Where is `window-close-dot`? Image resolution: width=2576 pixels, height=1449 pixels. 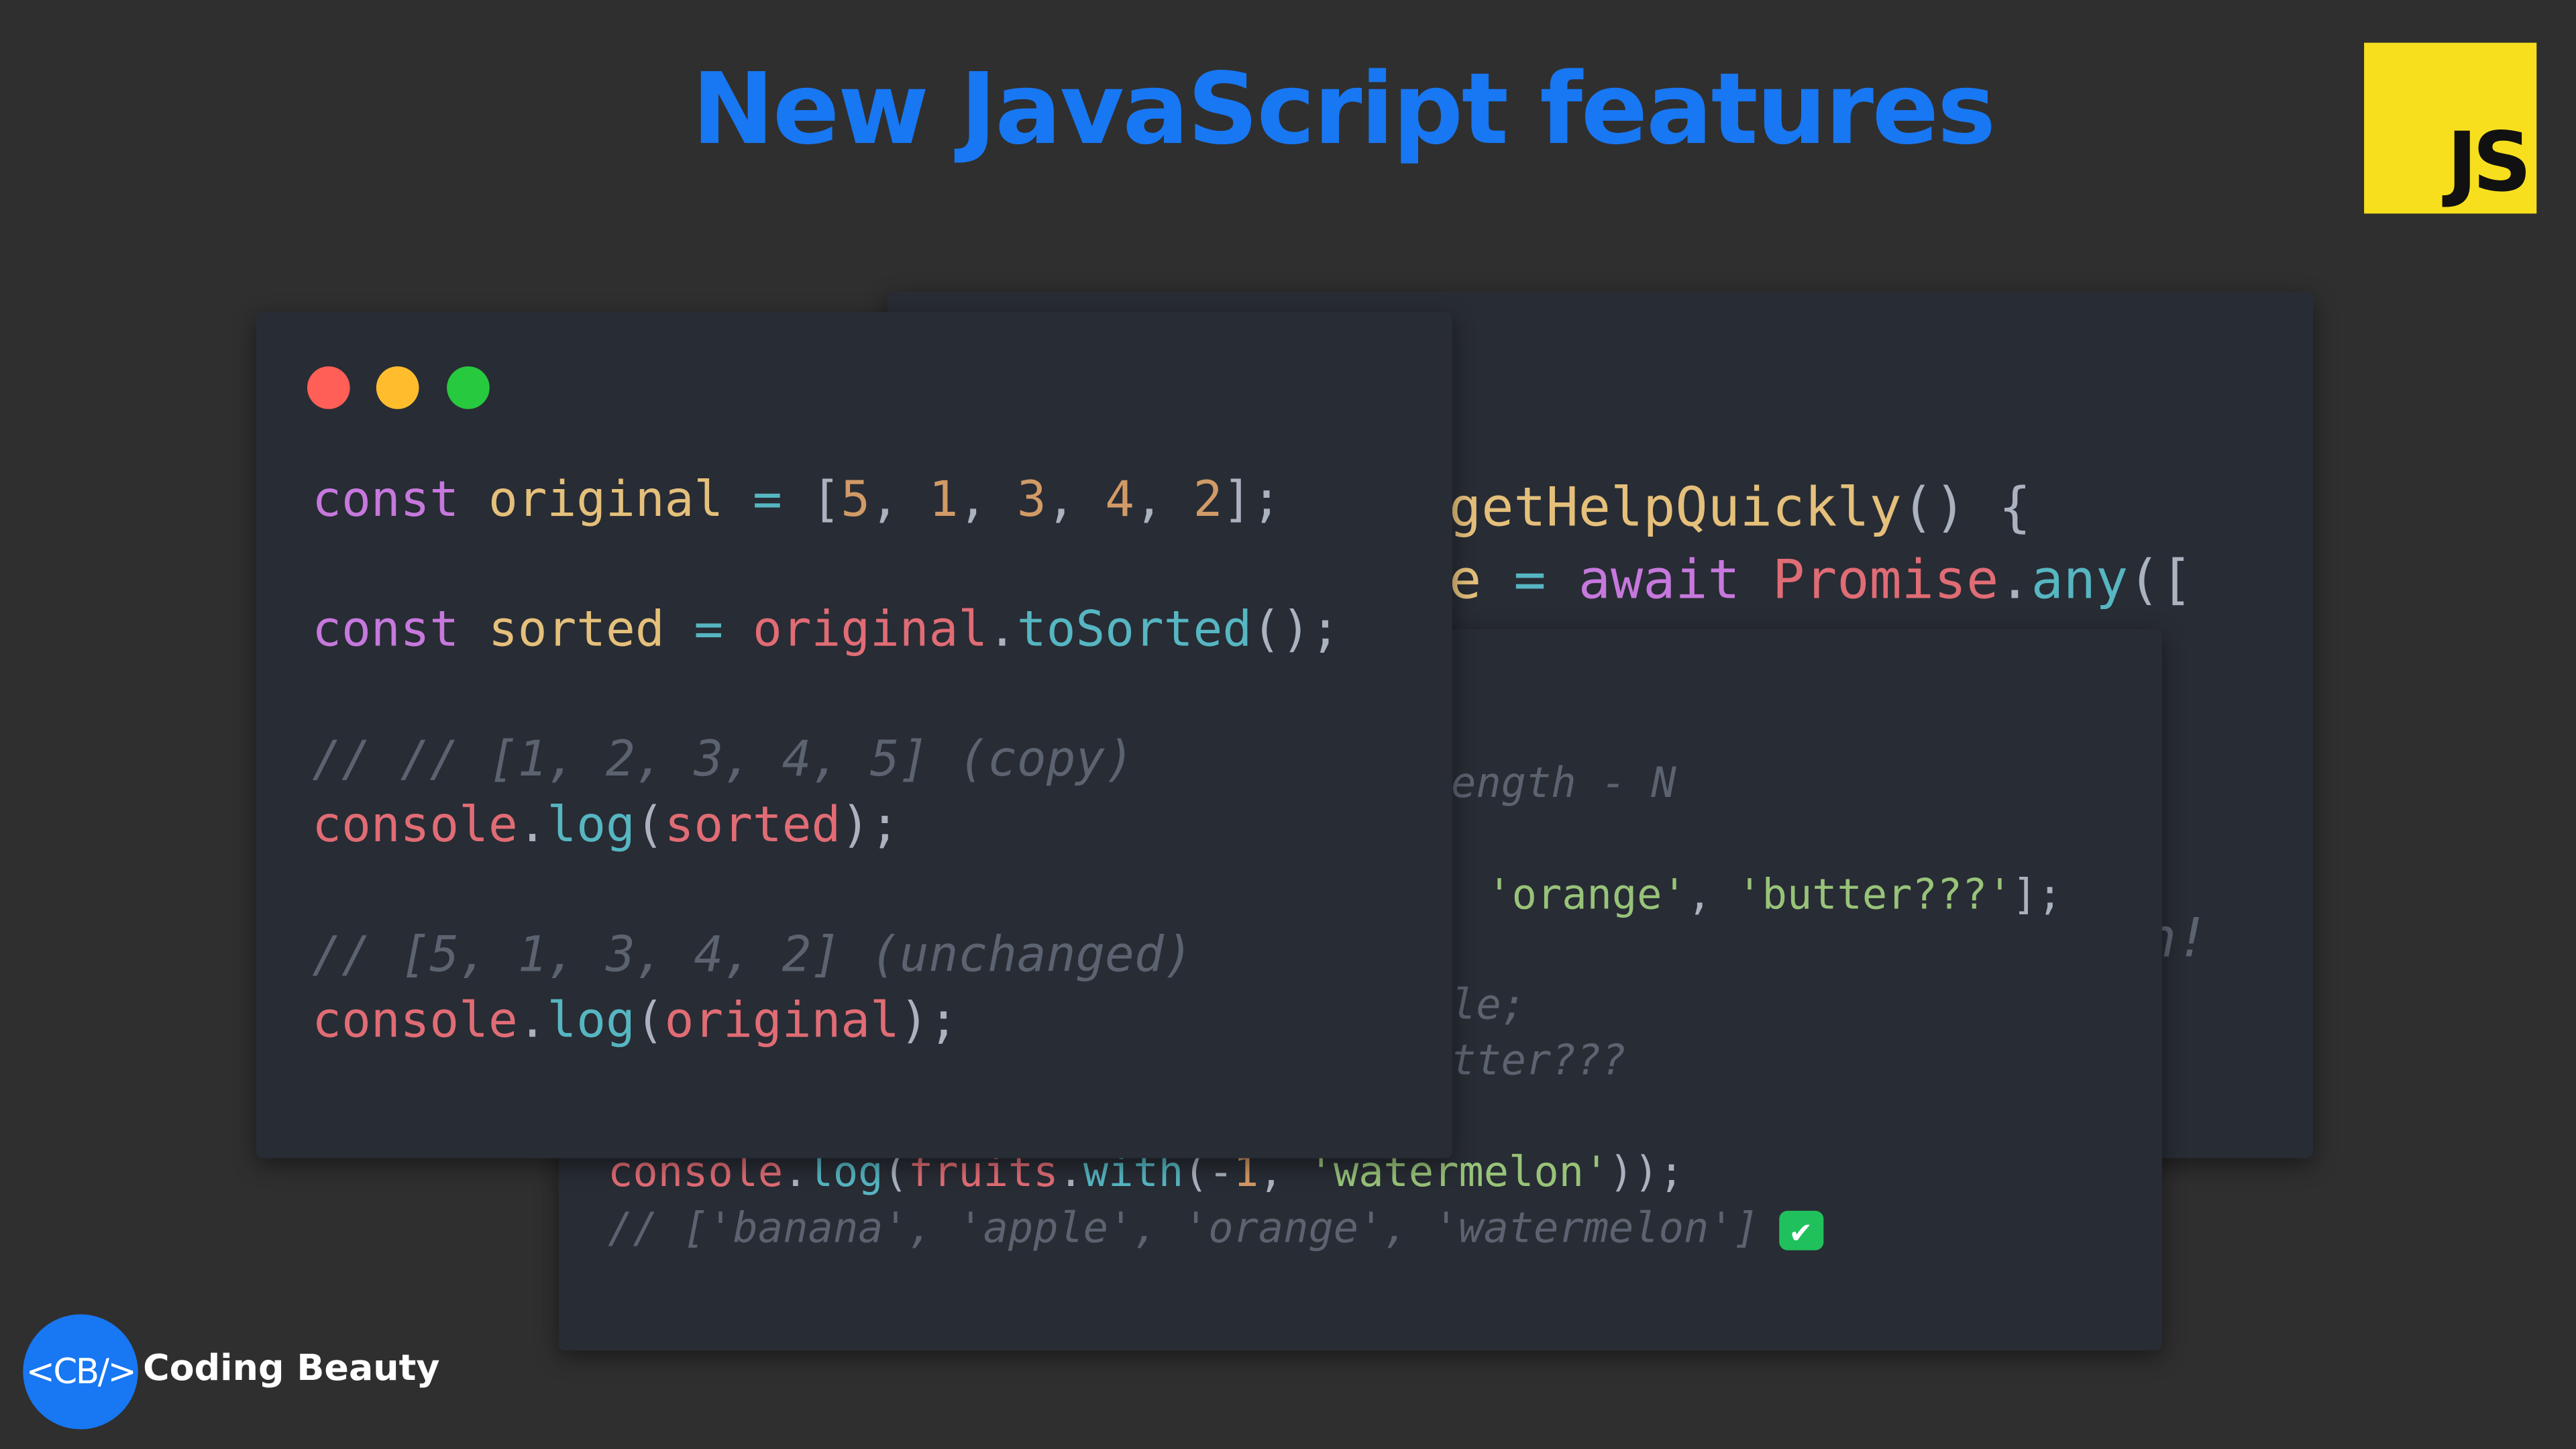
window-close-dot is located at coordinates (328, 387).